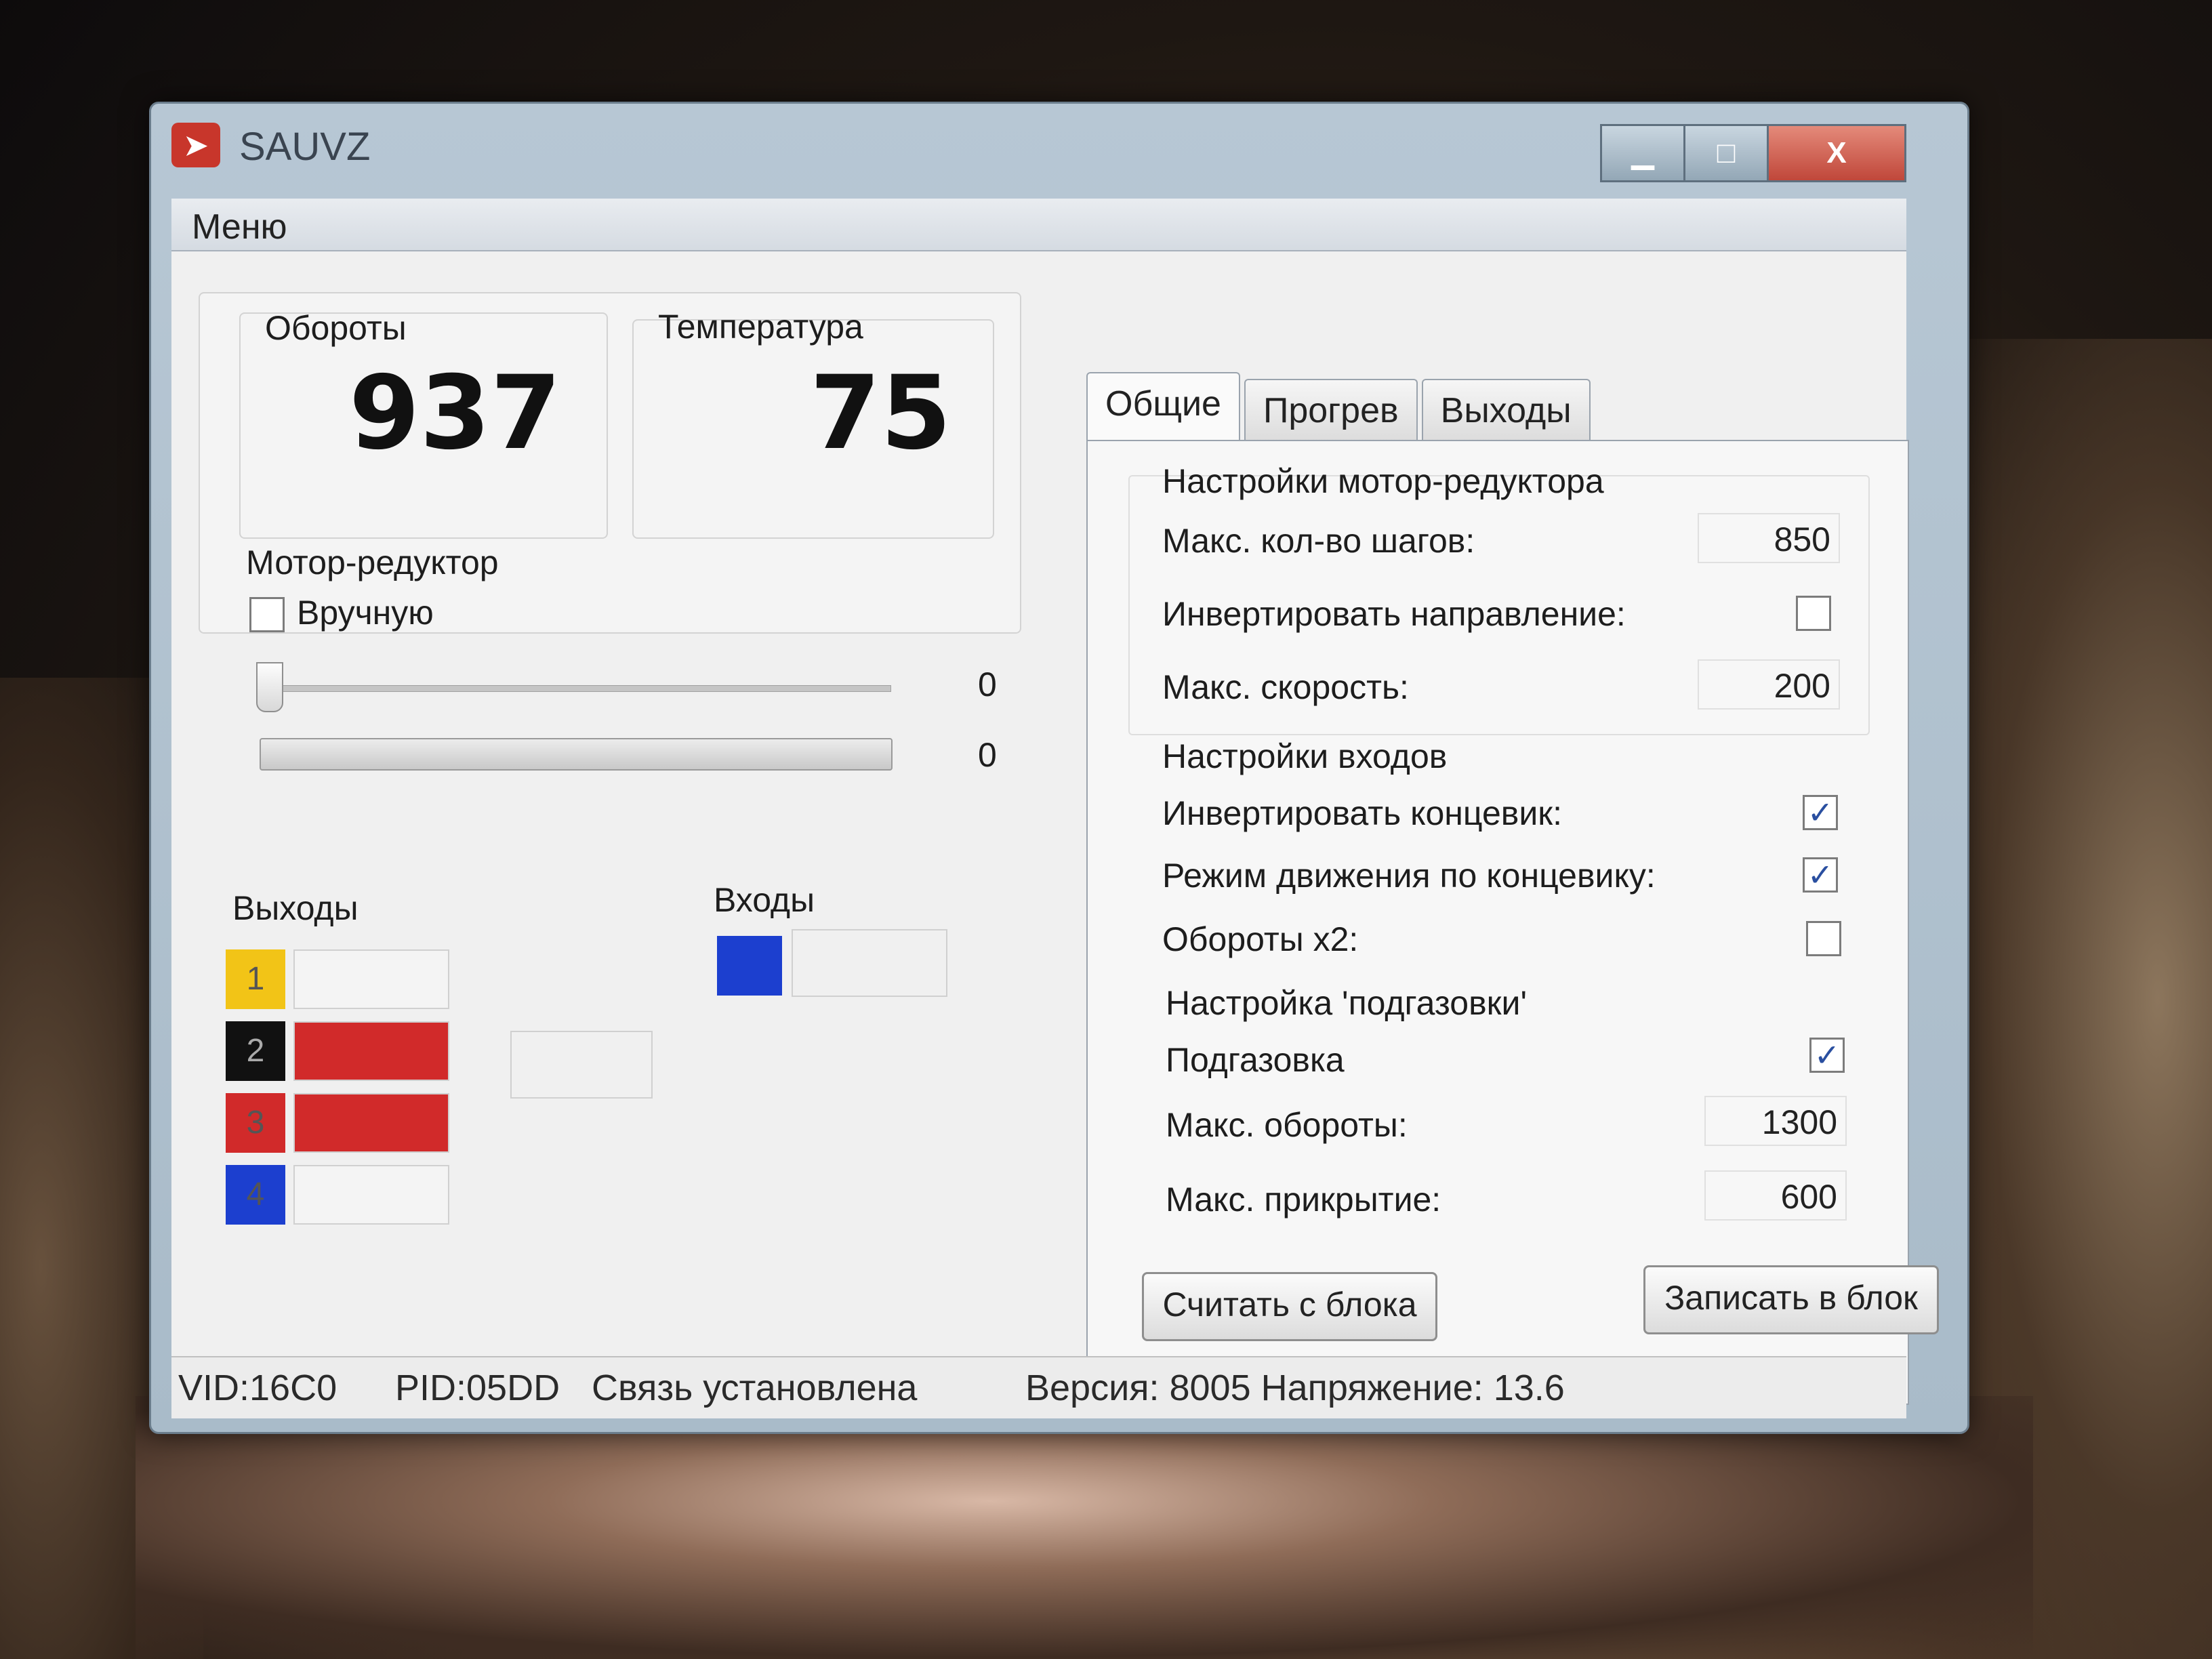  What do you see at coordinates (1394, 614) in the screenshot?
I see `invert-direction-label: Инвертировать направление:` at bounding box center [1394, 614].